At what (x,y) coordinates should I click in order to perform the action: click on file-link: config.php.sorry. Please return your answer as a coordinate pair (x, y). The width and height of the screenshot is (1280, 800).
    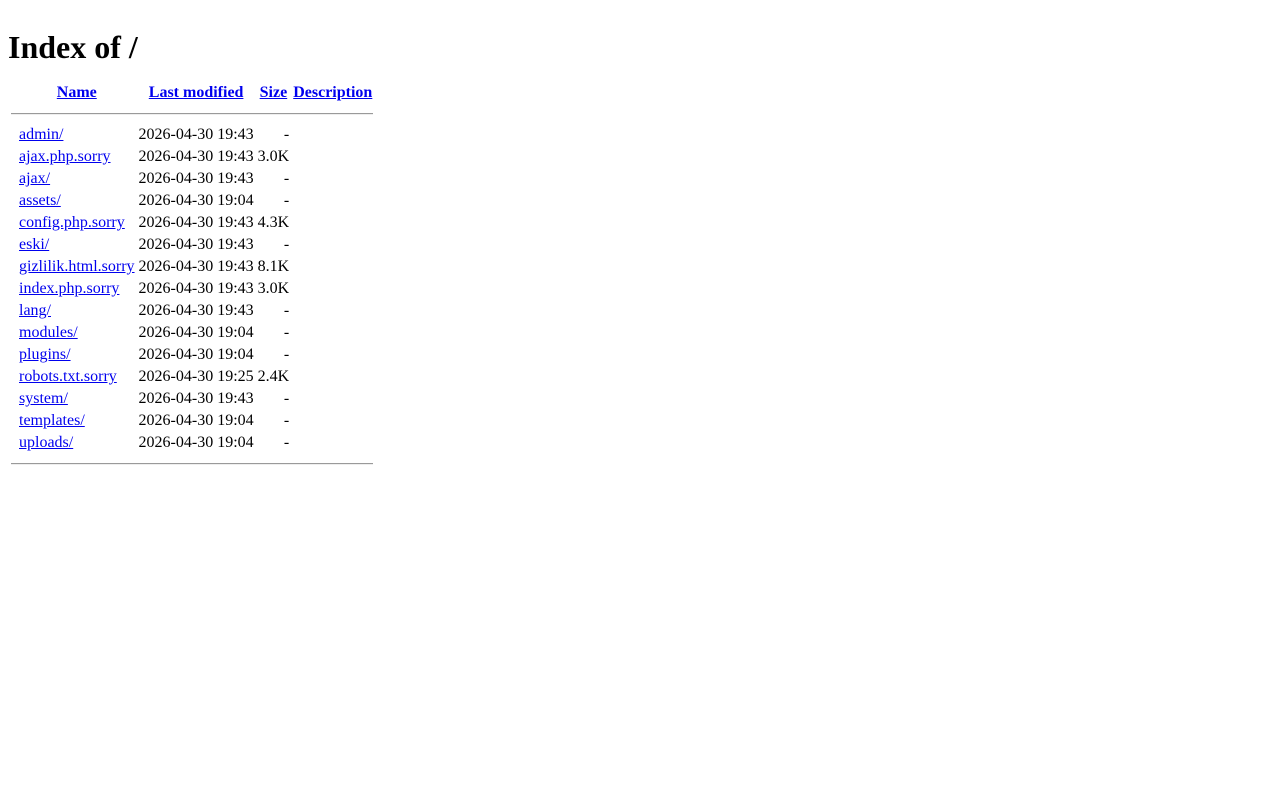
    Looking at the image, I should click on (72, 222).